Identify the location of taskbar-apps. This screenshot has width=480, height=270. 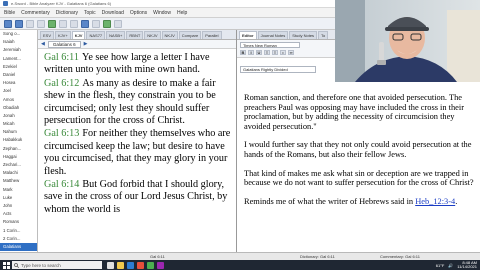
(135, 265).